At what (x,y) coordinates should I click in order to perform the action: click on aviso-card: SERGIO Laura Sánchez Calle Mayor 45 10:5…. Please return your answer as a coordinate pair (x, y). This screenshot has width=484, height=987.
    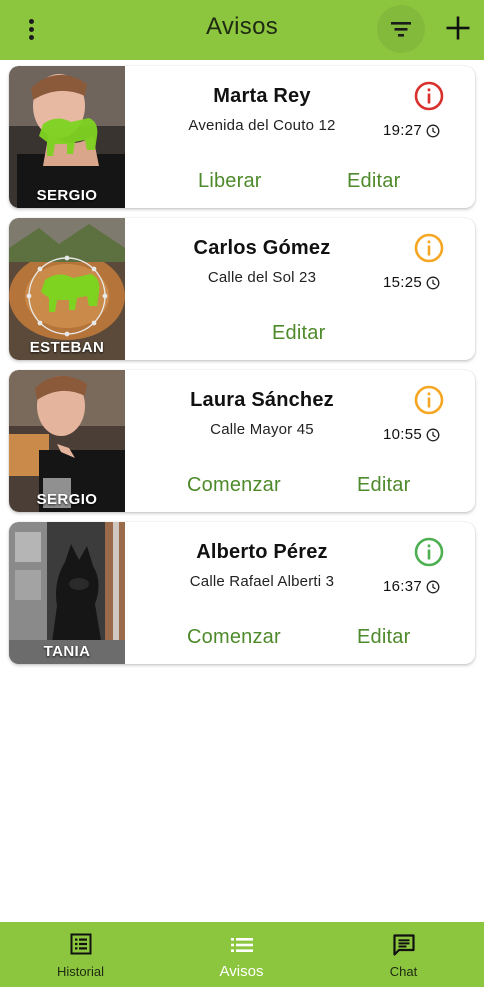
    Looking at the image, I should click on (242, 441).